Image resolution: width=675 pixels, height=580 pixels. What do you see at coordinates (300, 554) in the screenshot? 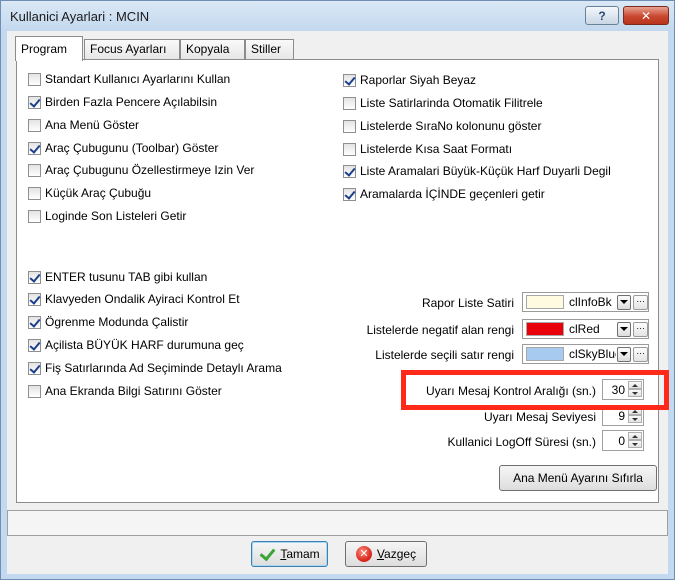
I see `ok-label: Tamam` at bounding box center [300, 554].